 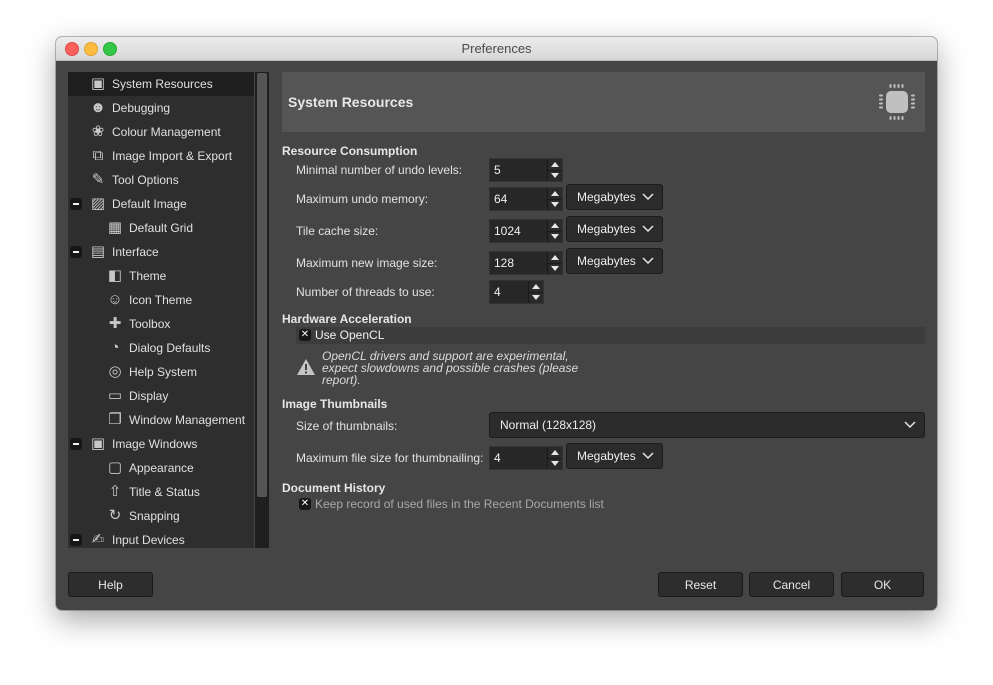 I want to click on sidebar-item-label: Icon Theme, so click(x=161, y=300).